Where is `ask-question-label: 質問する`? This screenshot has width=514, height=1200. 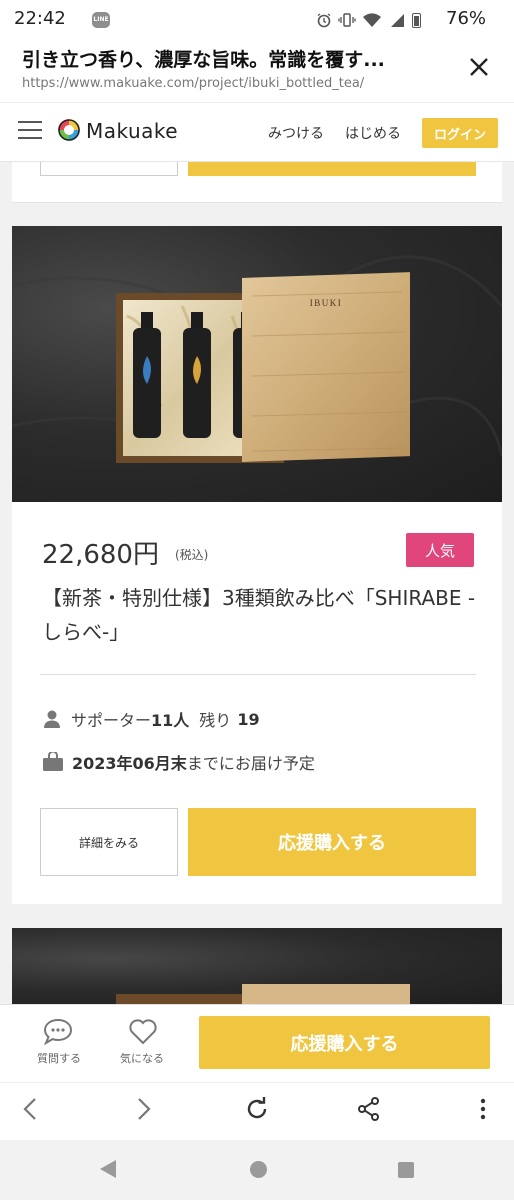
ask-question-label: 質問する is located at coordinates (59, 1058).